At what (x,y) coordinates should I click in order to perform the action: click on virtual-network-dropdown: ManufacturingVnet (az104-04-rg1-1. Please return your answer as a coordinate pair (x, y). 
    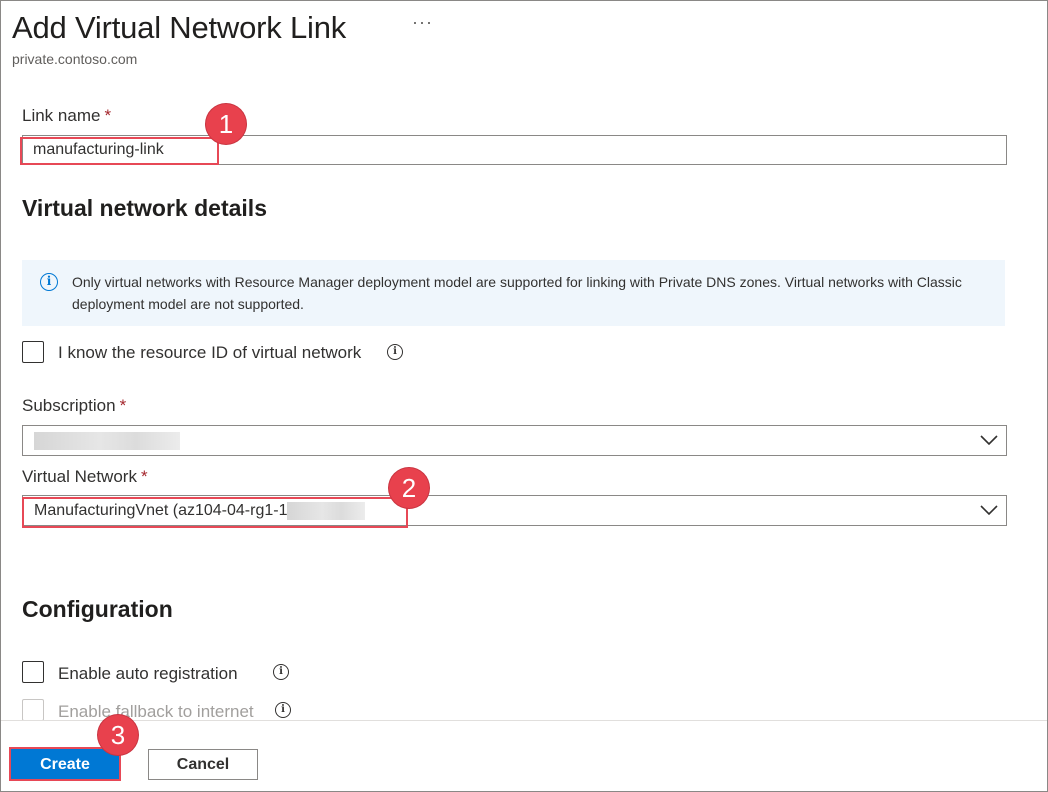
    Looking at the image, I should click on (514, 510).